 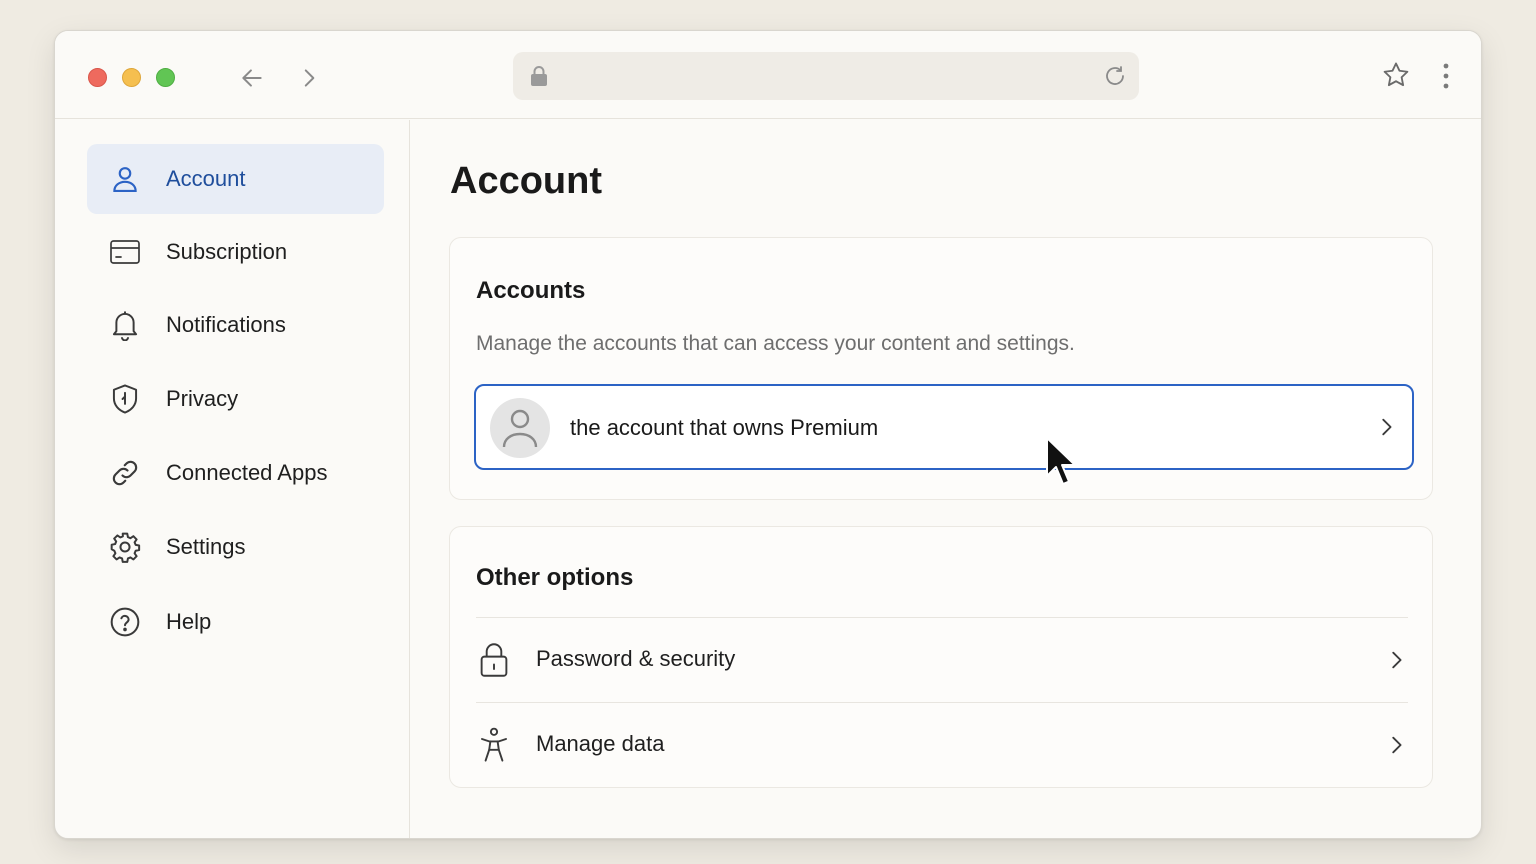 What do you see at coordinates (600, 743) in the screenshot?
I see `option-label: Manage data` at bounding box center [600, 743].